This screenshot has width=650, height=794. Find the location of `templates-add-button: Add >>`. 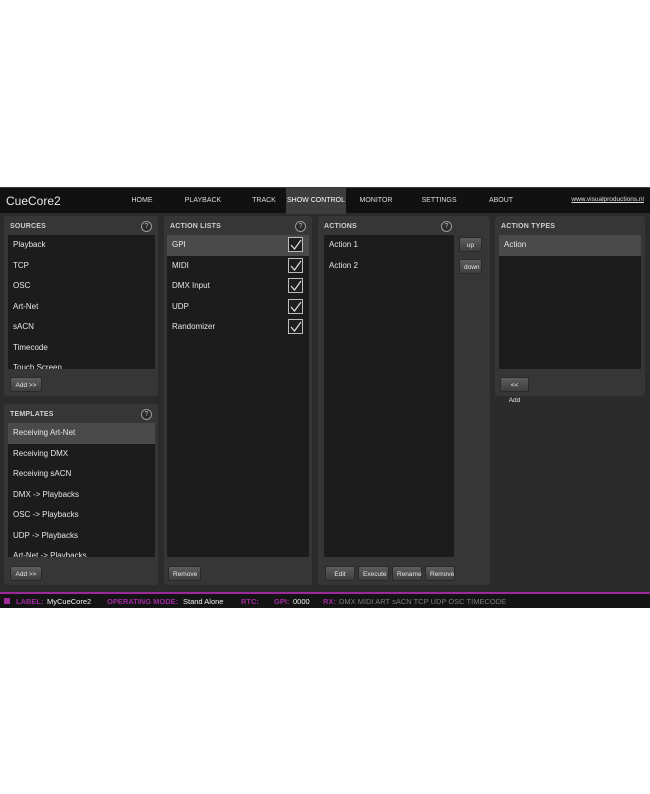

templates-add-button: Add >> is located at coordinates (26, 573).